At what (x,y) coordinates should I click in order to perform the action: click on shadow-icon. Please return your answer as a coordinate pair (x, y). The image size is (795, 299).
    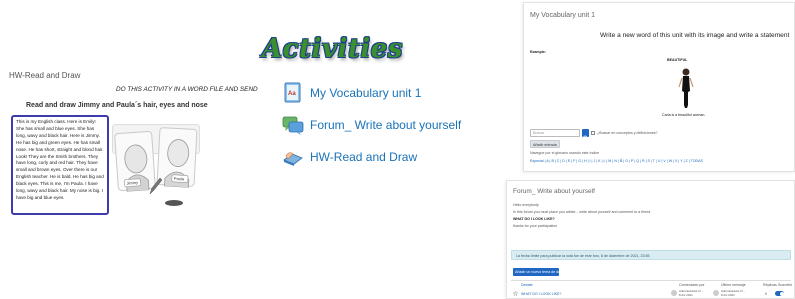
    Looking at the image, I should click on (174, 203).